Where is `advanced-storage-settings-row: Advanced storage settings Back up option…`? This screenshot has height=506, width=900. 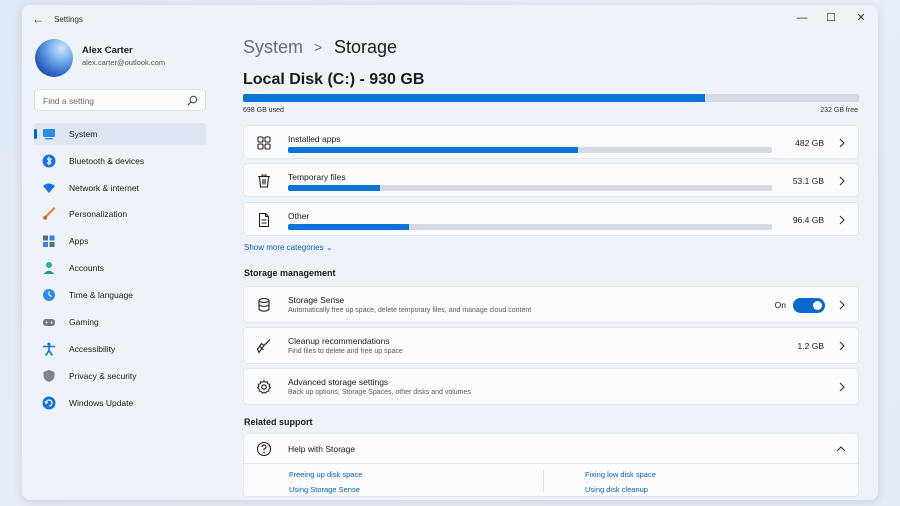 advanced-storage-settings-row: Advanced storage settings Back up option… is located at coordinates (551, 386).